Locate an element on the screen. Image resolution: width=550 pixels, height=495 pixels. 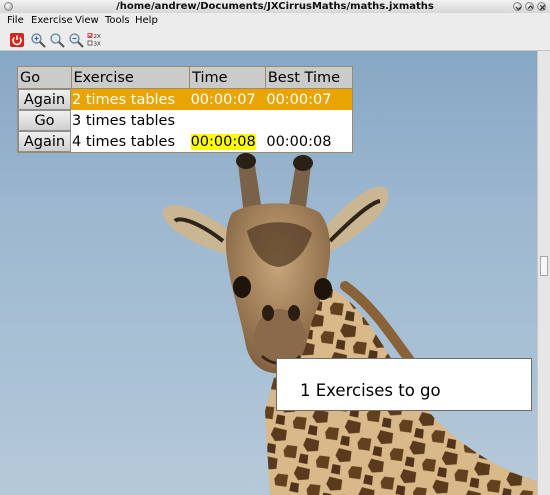
exercises-remaining-box: 1 Exercises to go is located at coordinates (404, 384).